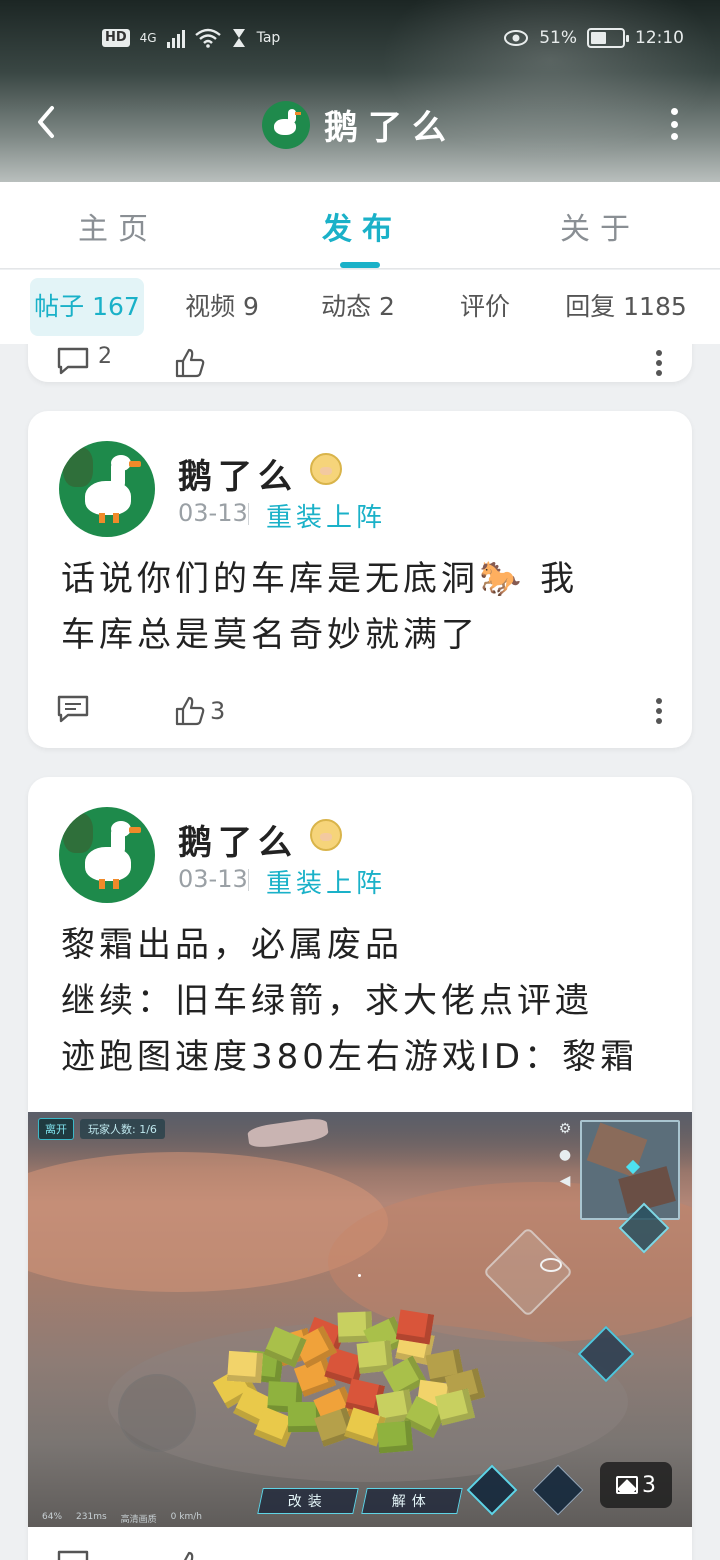  What do you see at coordinates (148, 38) in the screenshot?
I see `network-label: 4G` at bounding box center [148, 38].